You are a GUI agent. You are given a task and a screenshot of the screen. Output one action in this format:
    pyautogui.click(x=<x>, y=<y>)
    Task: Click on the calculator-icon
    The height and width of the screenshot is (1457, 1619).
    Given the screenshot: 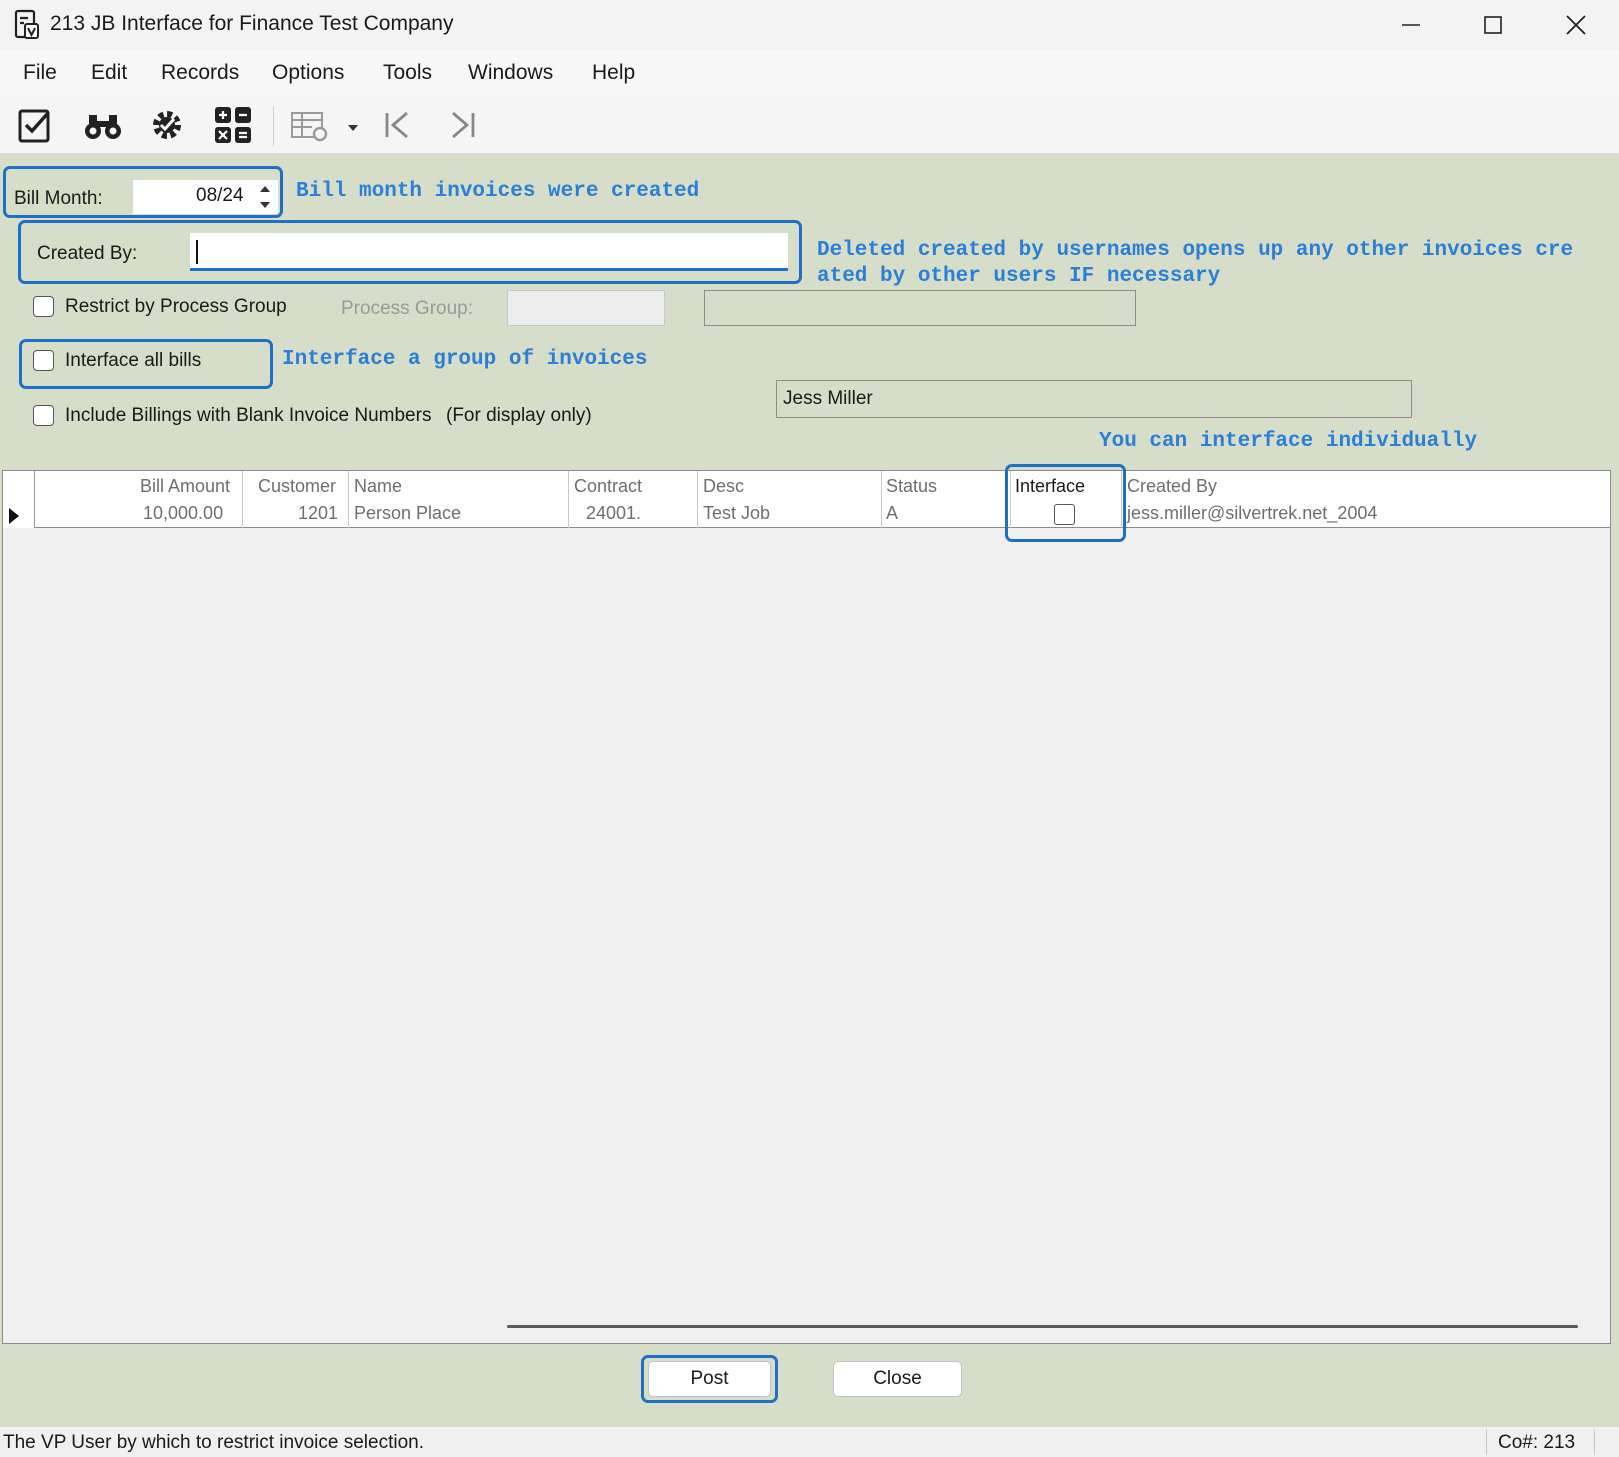 What is the action you would take?
    pyautogui.click(x=233, y=125)
    